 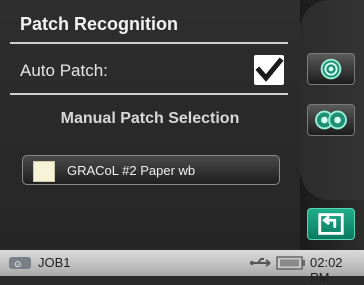 I want to click on auto-patch-label: Auto Patch:, so click(x=64, y=70).